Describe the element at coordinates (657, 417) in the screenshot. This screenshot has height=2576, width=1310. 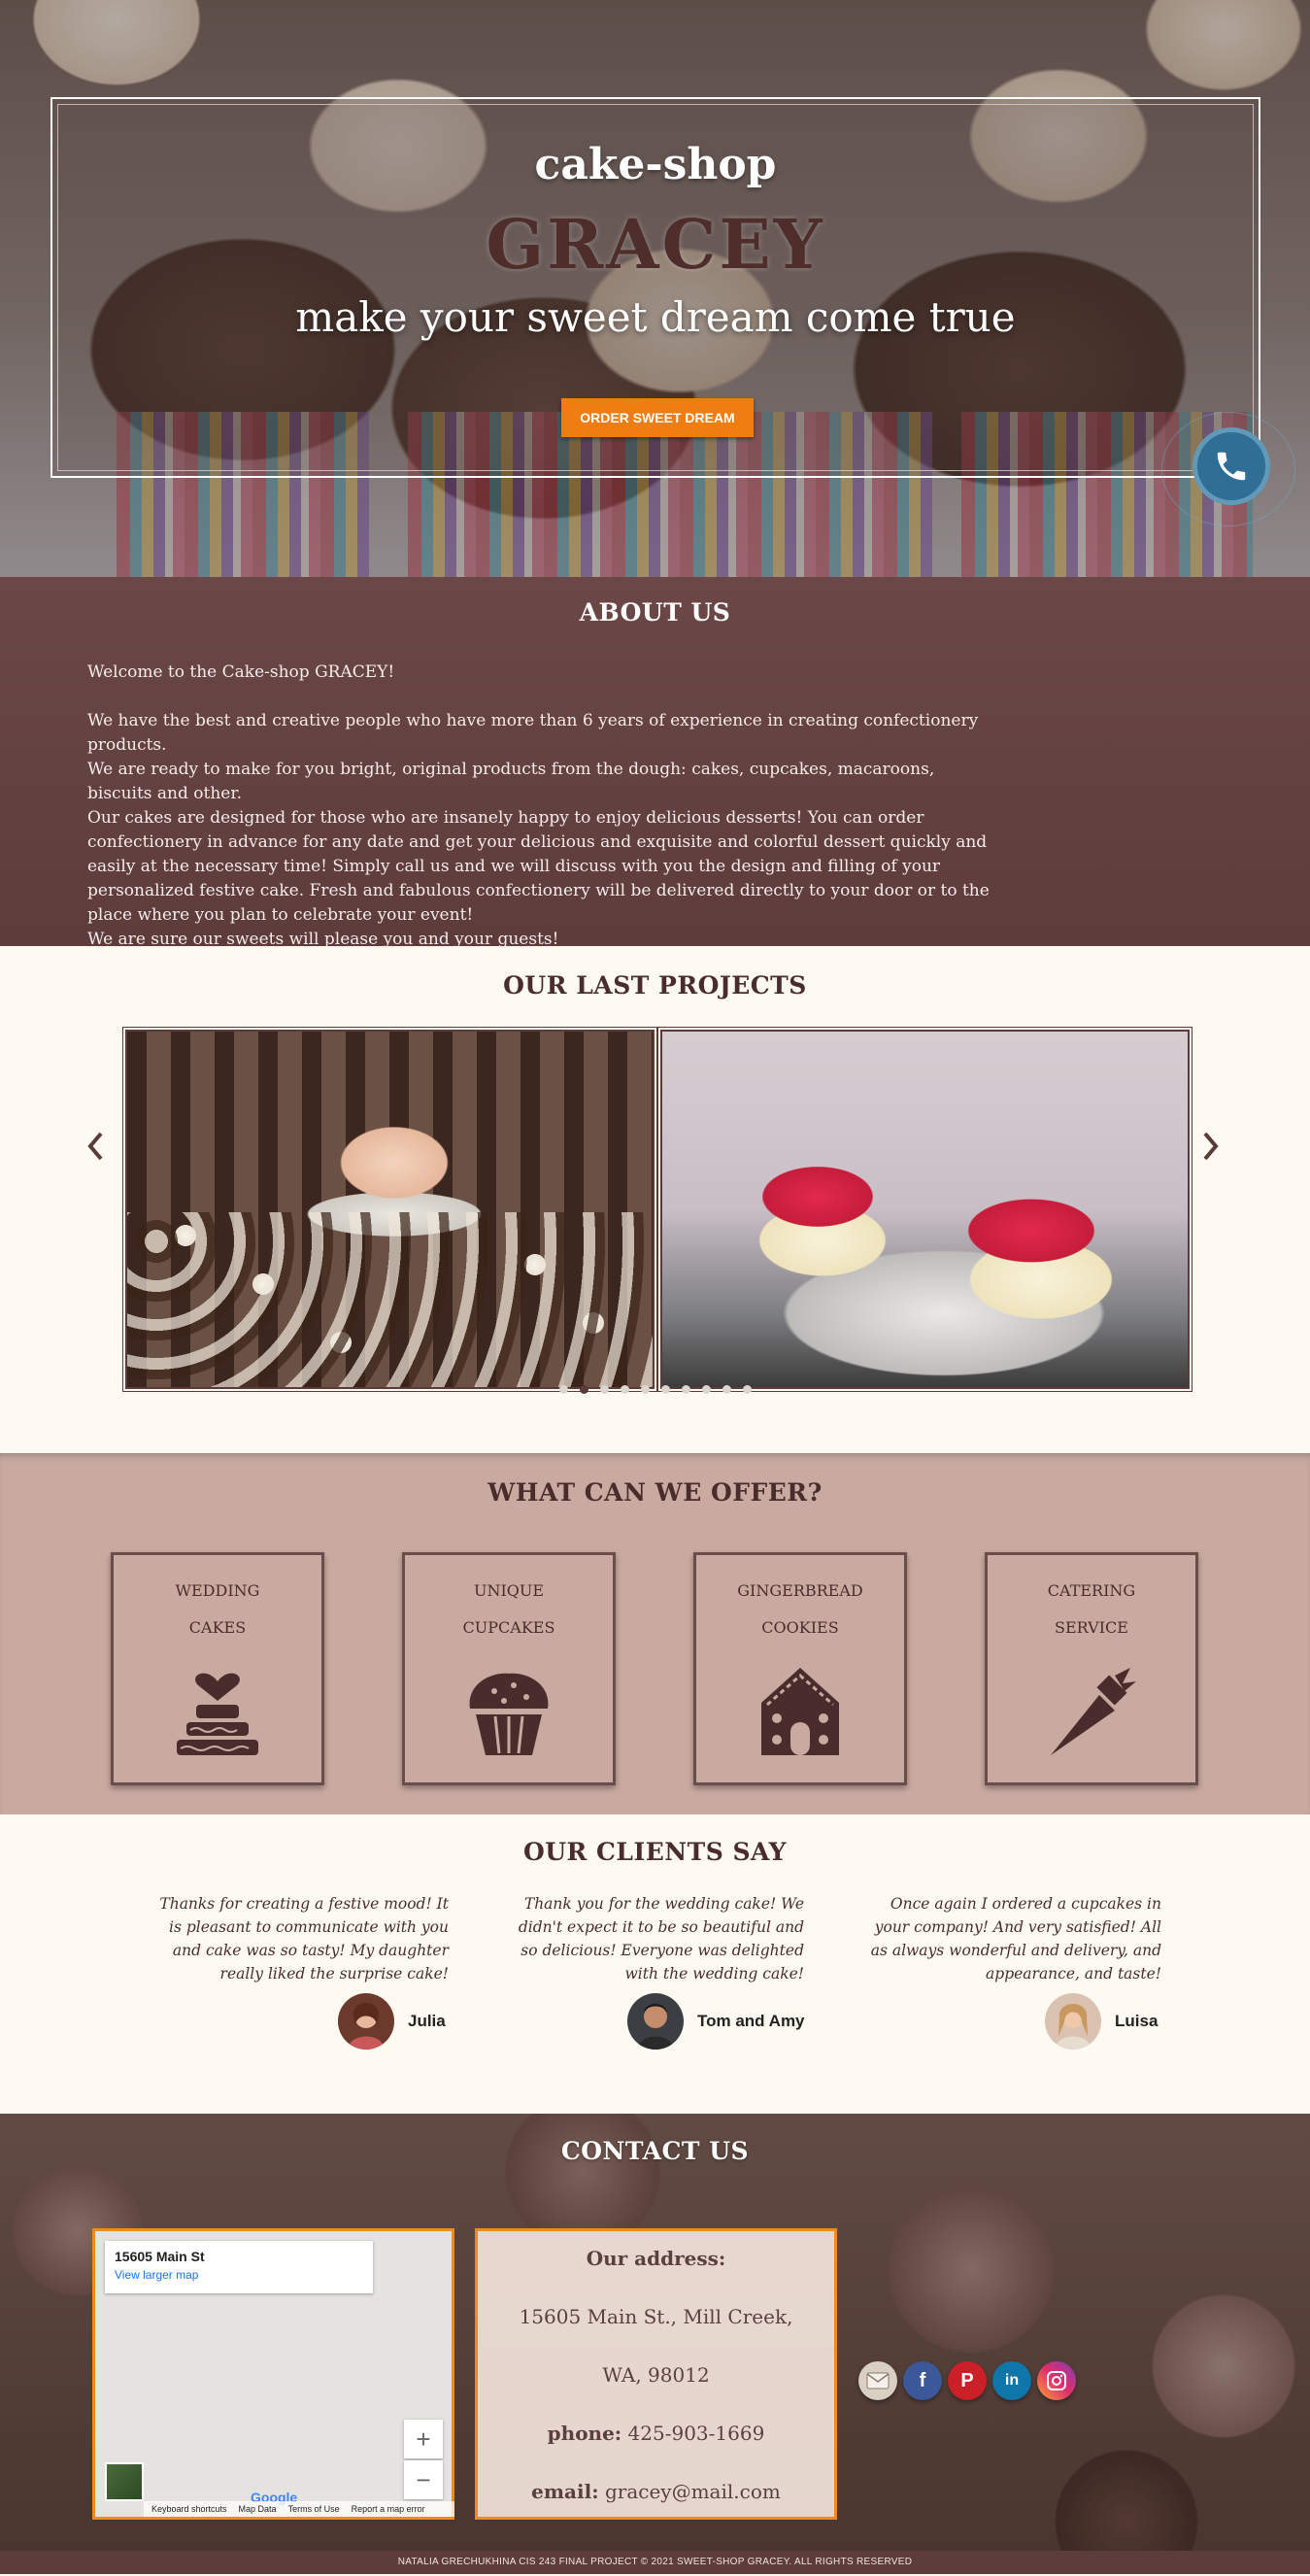
I see `order-button: ORDER SWEET DREAM` at that location.